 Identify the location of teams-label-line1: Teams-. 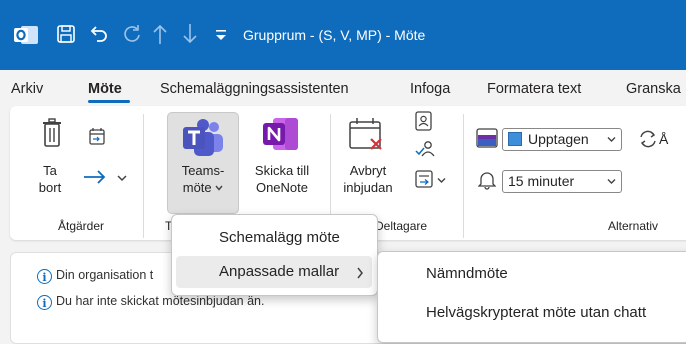
(203, 170).